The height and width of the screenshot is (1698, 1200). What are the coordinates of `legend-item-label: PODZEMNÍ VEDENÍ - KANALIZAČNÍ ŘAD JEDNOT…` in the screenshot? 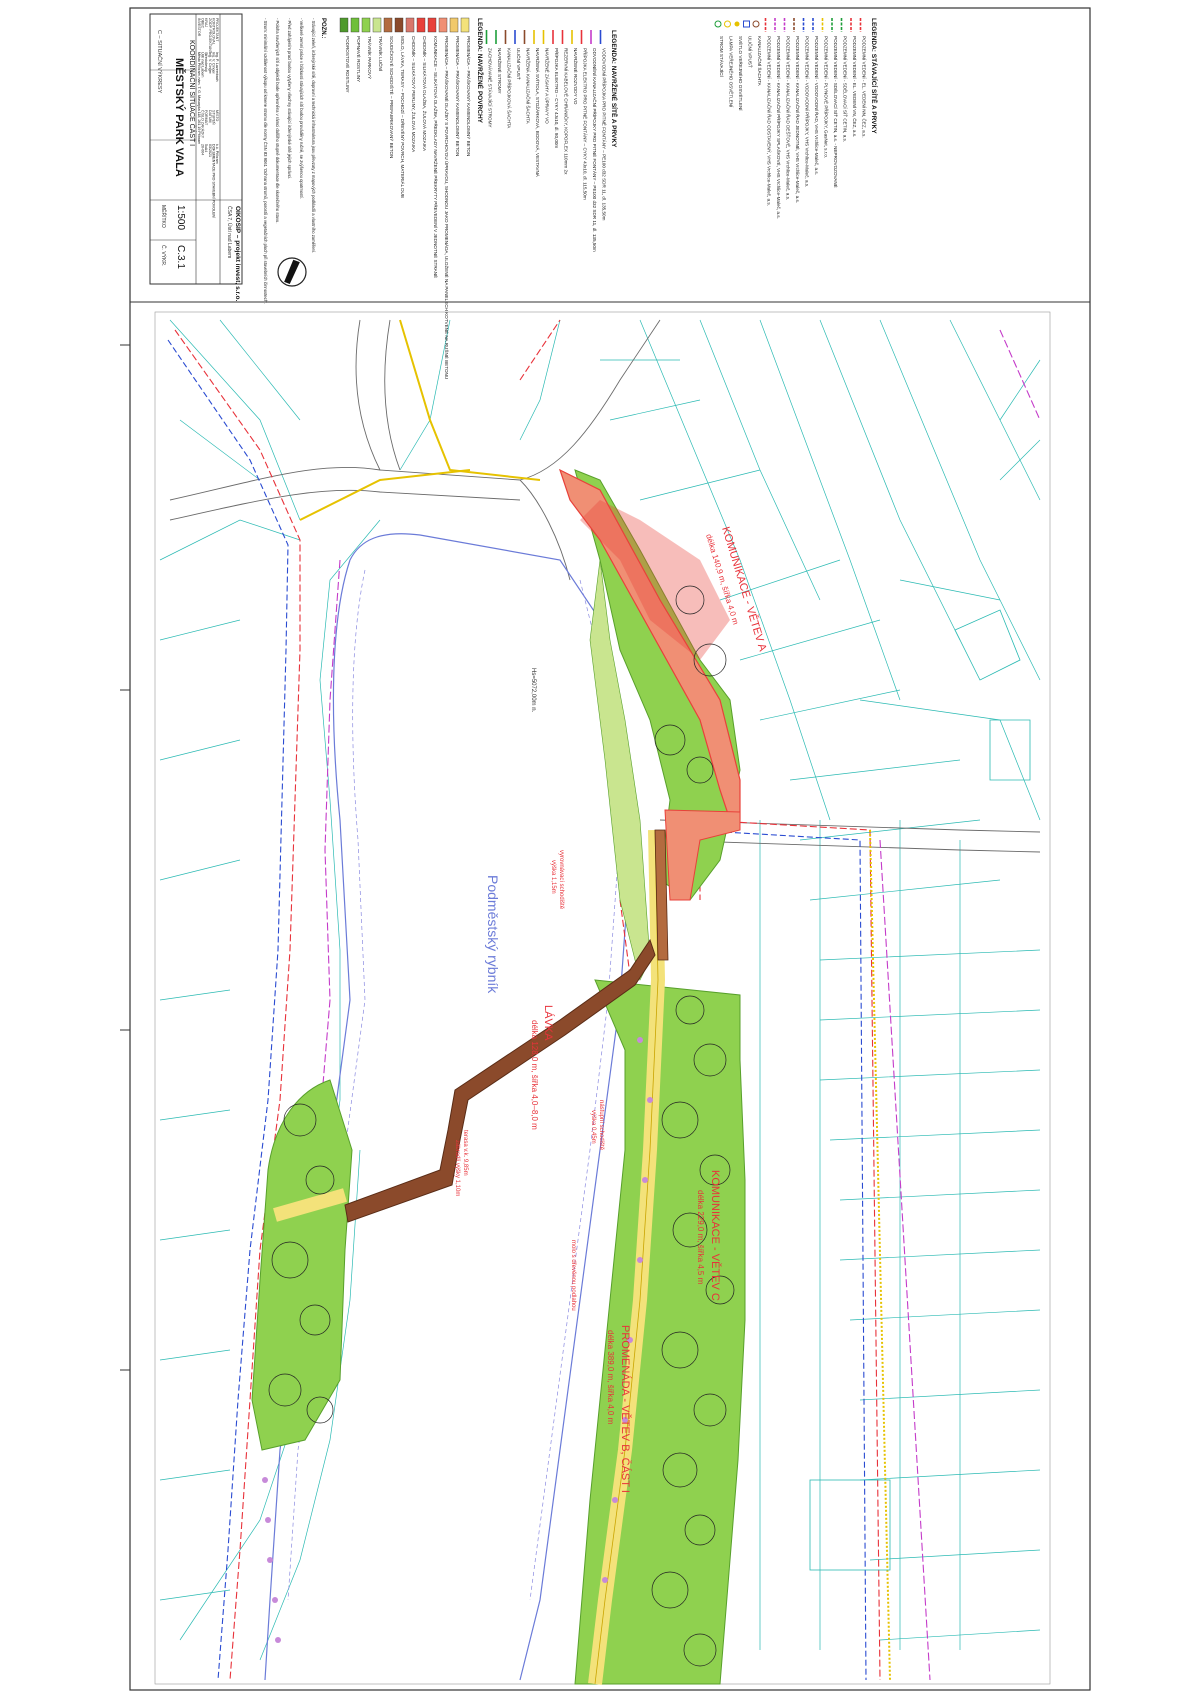 It's located at (798, 119).